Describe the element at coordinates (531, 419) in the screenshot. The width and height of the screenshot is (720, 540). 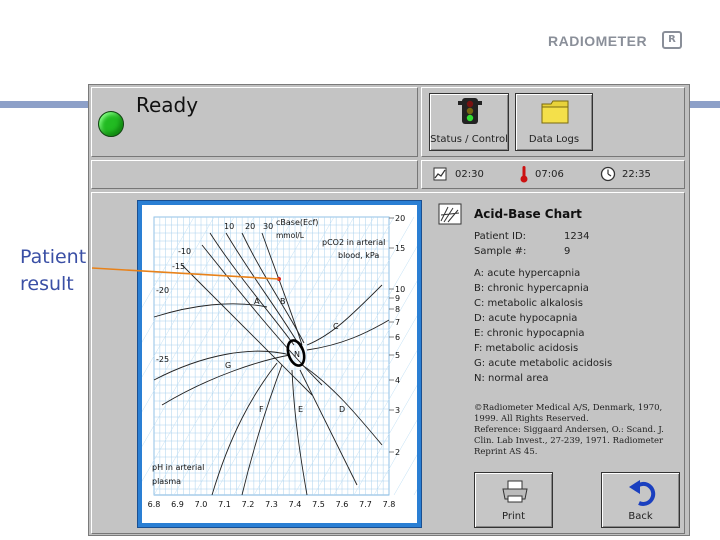
I see `copyright-line: 1999. All Rights Reserved.` at that location.